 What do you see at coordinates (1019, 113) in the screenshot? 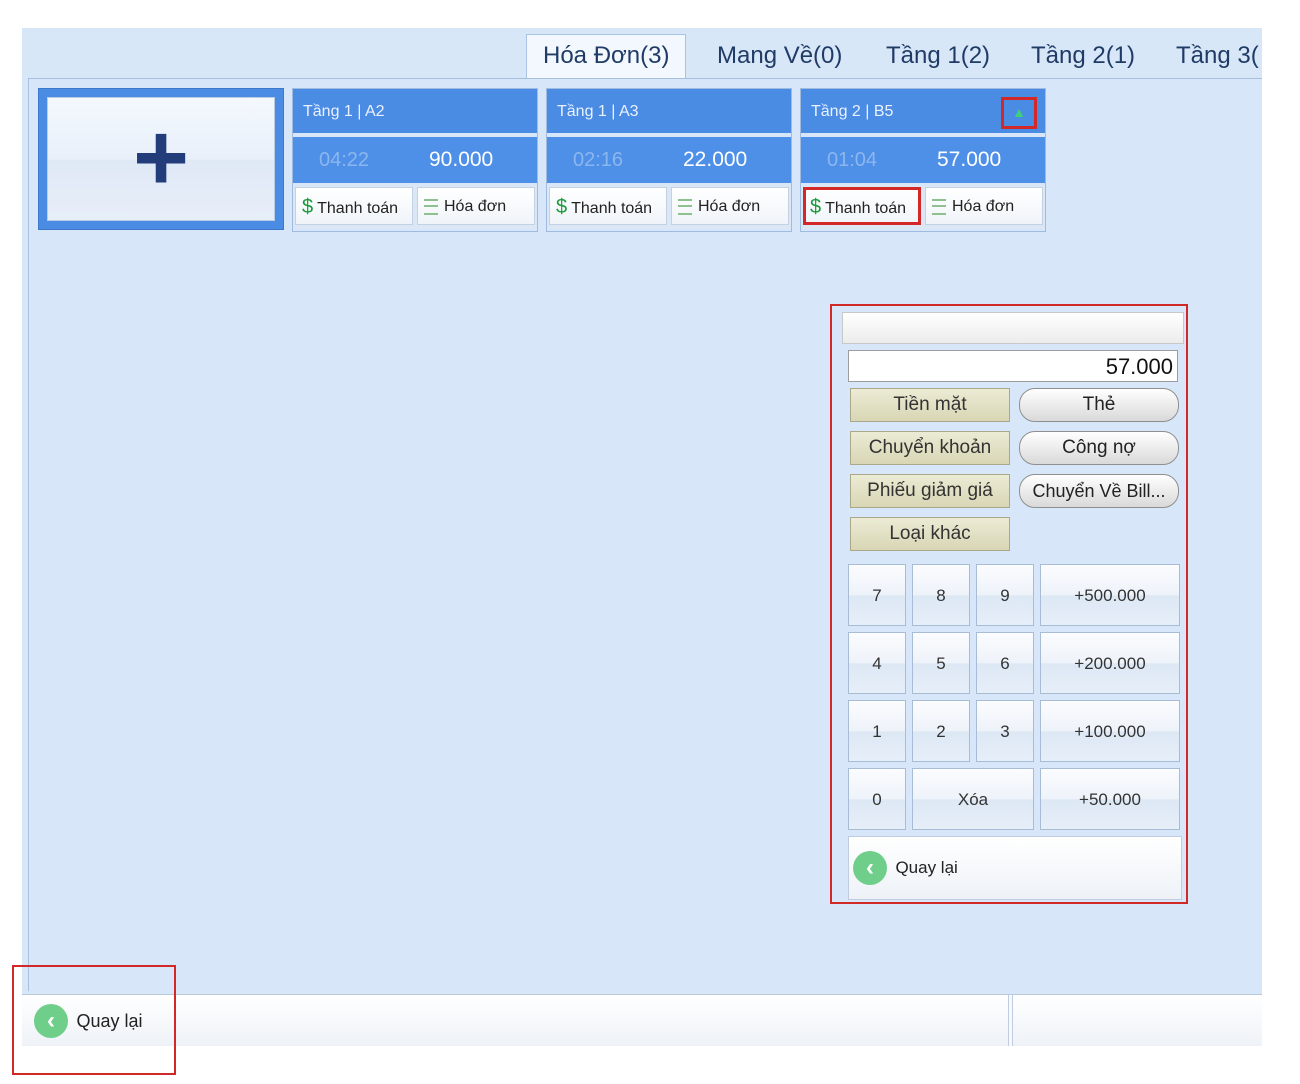
I see `bell-icon: ▲` at bounding box center [1019, 113].